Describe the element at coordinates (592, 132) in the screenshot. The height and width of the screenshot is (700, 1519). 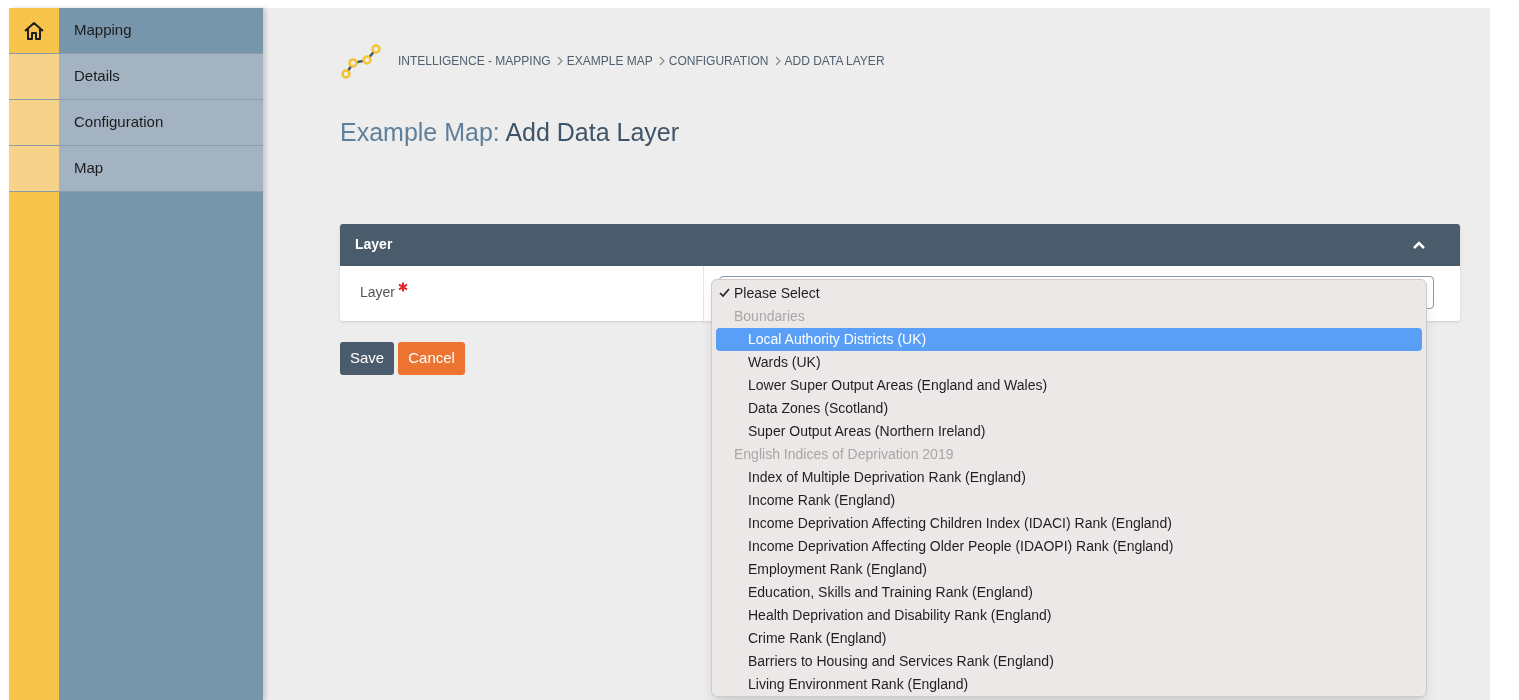
I see `page-title: Add Data Layer` at that location.